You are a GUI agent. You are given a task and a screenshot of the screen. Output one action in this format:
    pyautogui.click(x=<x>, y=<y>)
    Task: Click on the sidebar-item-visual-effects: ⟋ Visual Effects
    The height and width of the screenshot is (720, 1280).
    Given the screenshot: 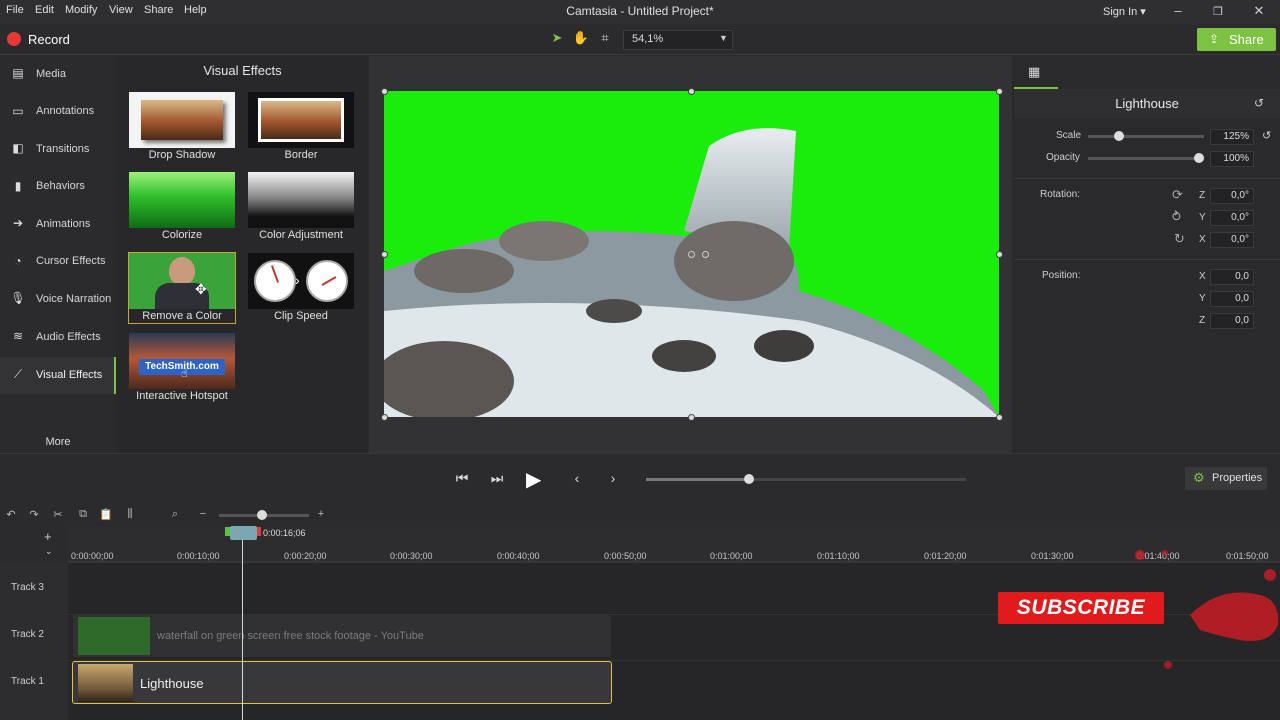 What is the action you would take?
    pyautogui.click(x=58, y=375)
    